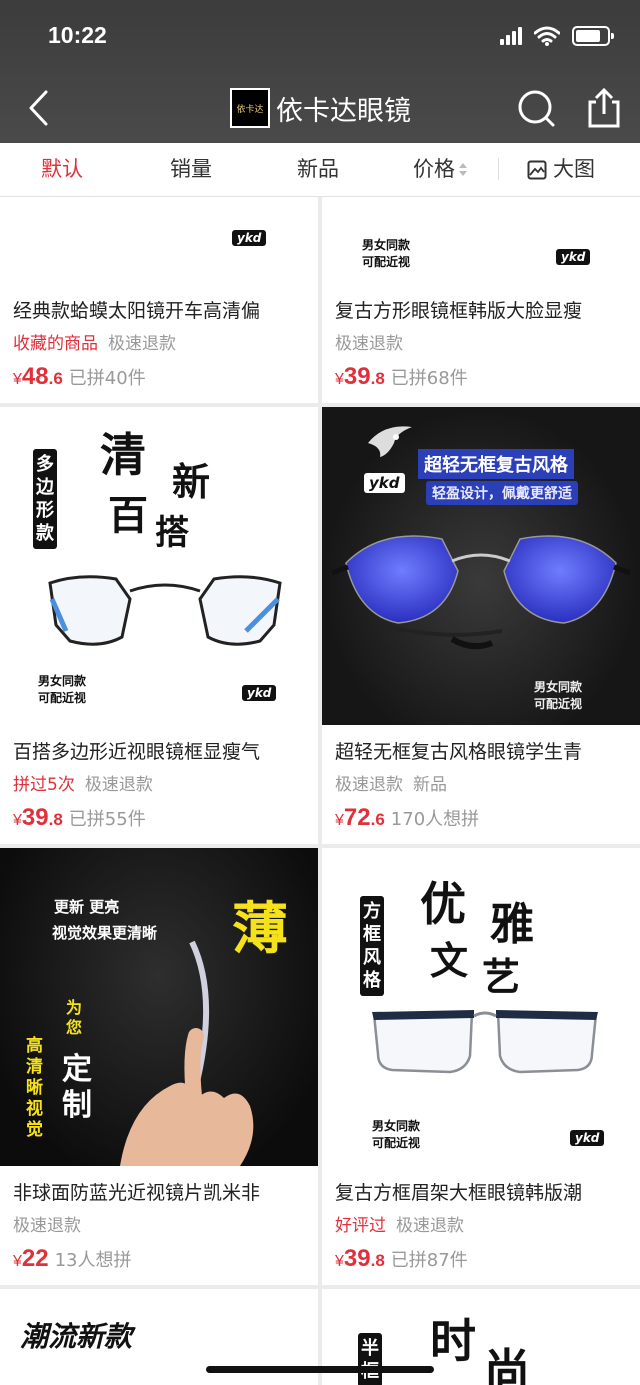 Image resolution: width=640 pixels, height=1385 pixels. Describe the element at coordinates (137, 311) in the screenshot. I see `product-title: 经典款蛤蟆太阳镜开车高清偏` at that location.